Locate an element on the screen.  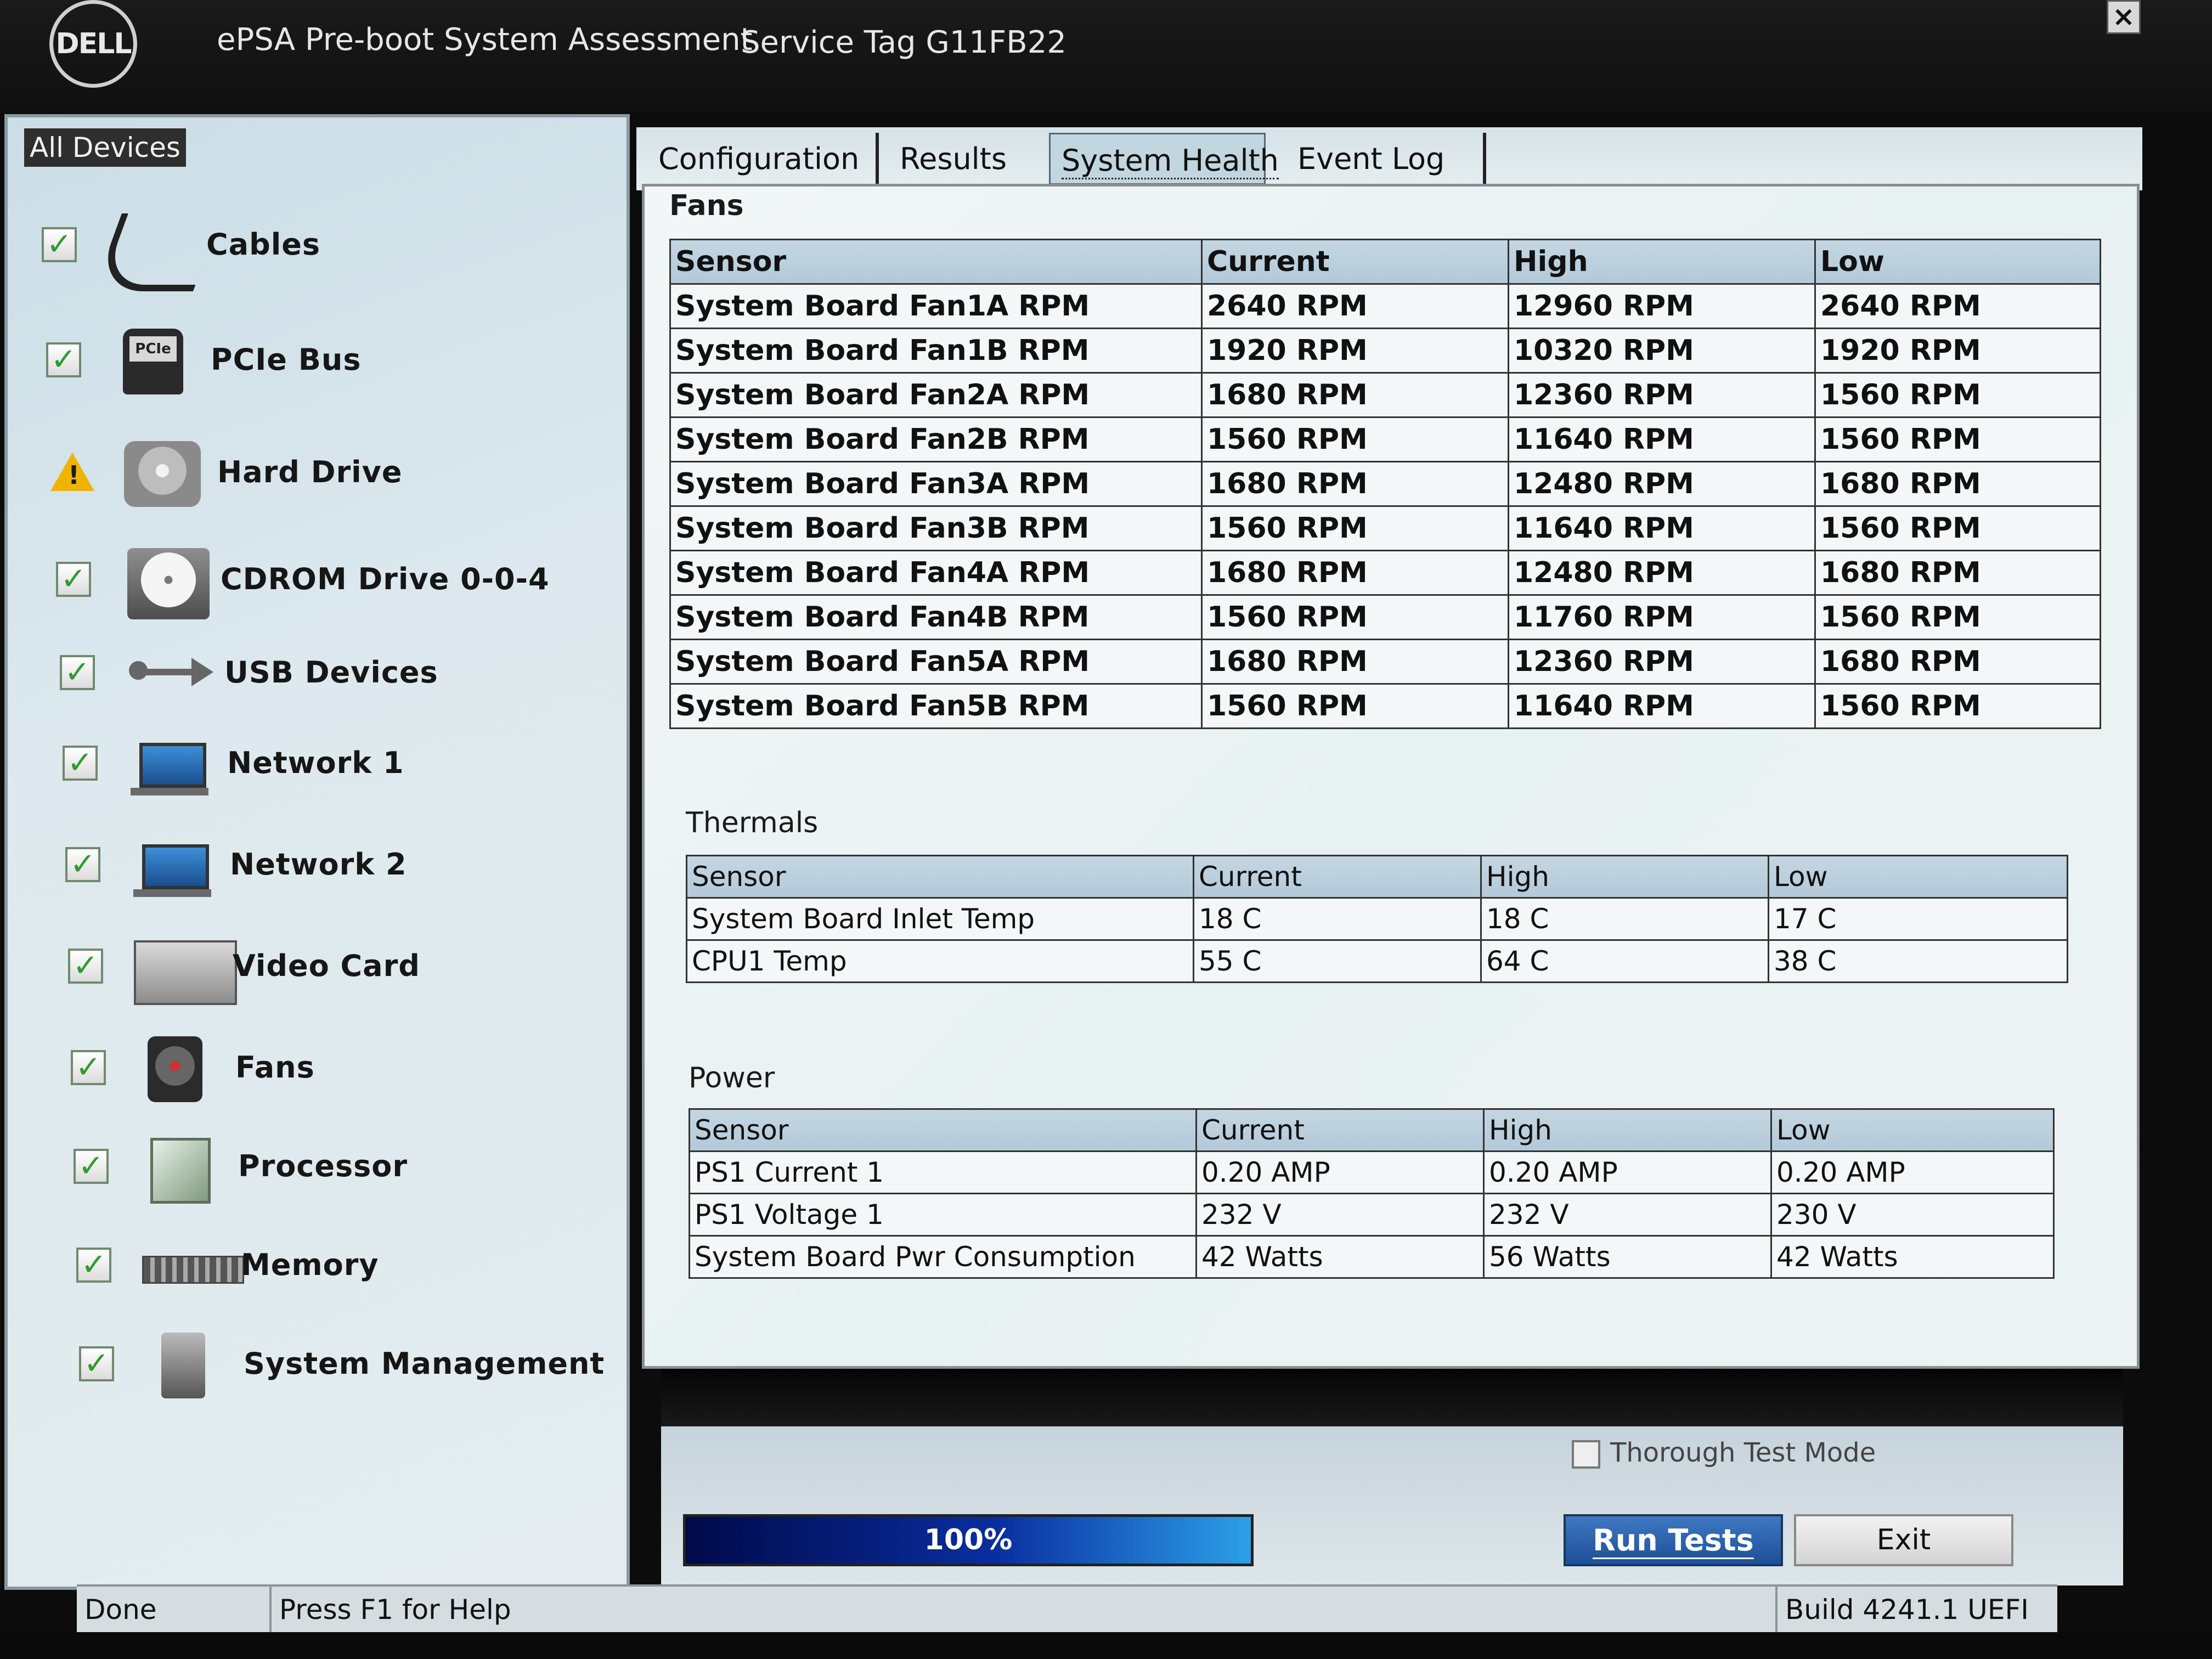
tab-event-log: Event Log is located at coordinates (1392, 159).